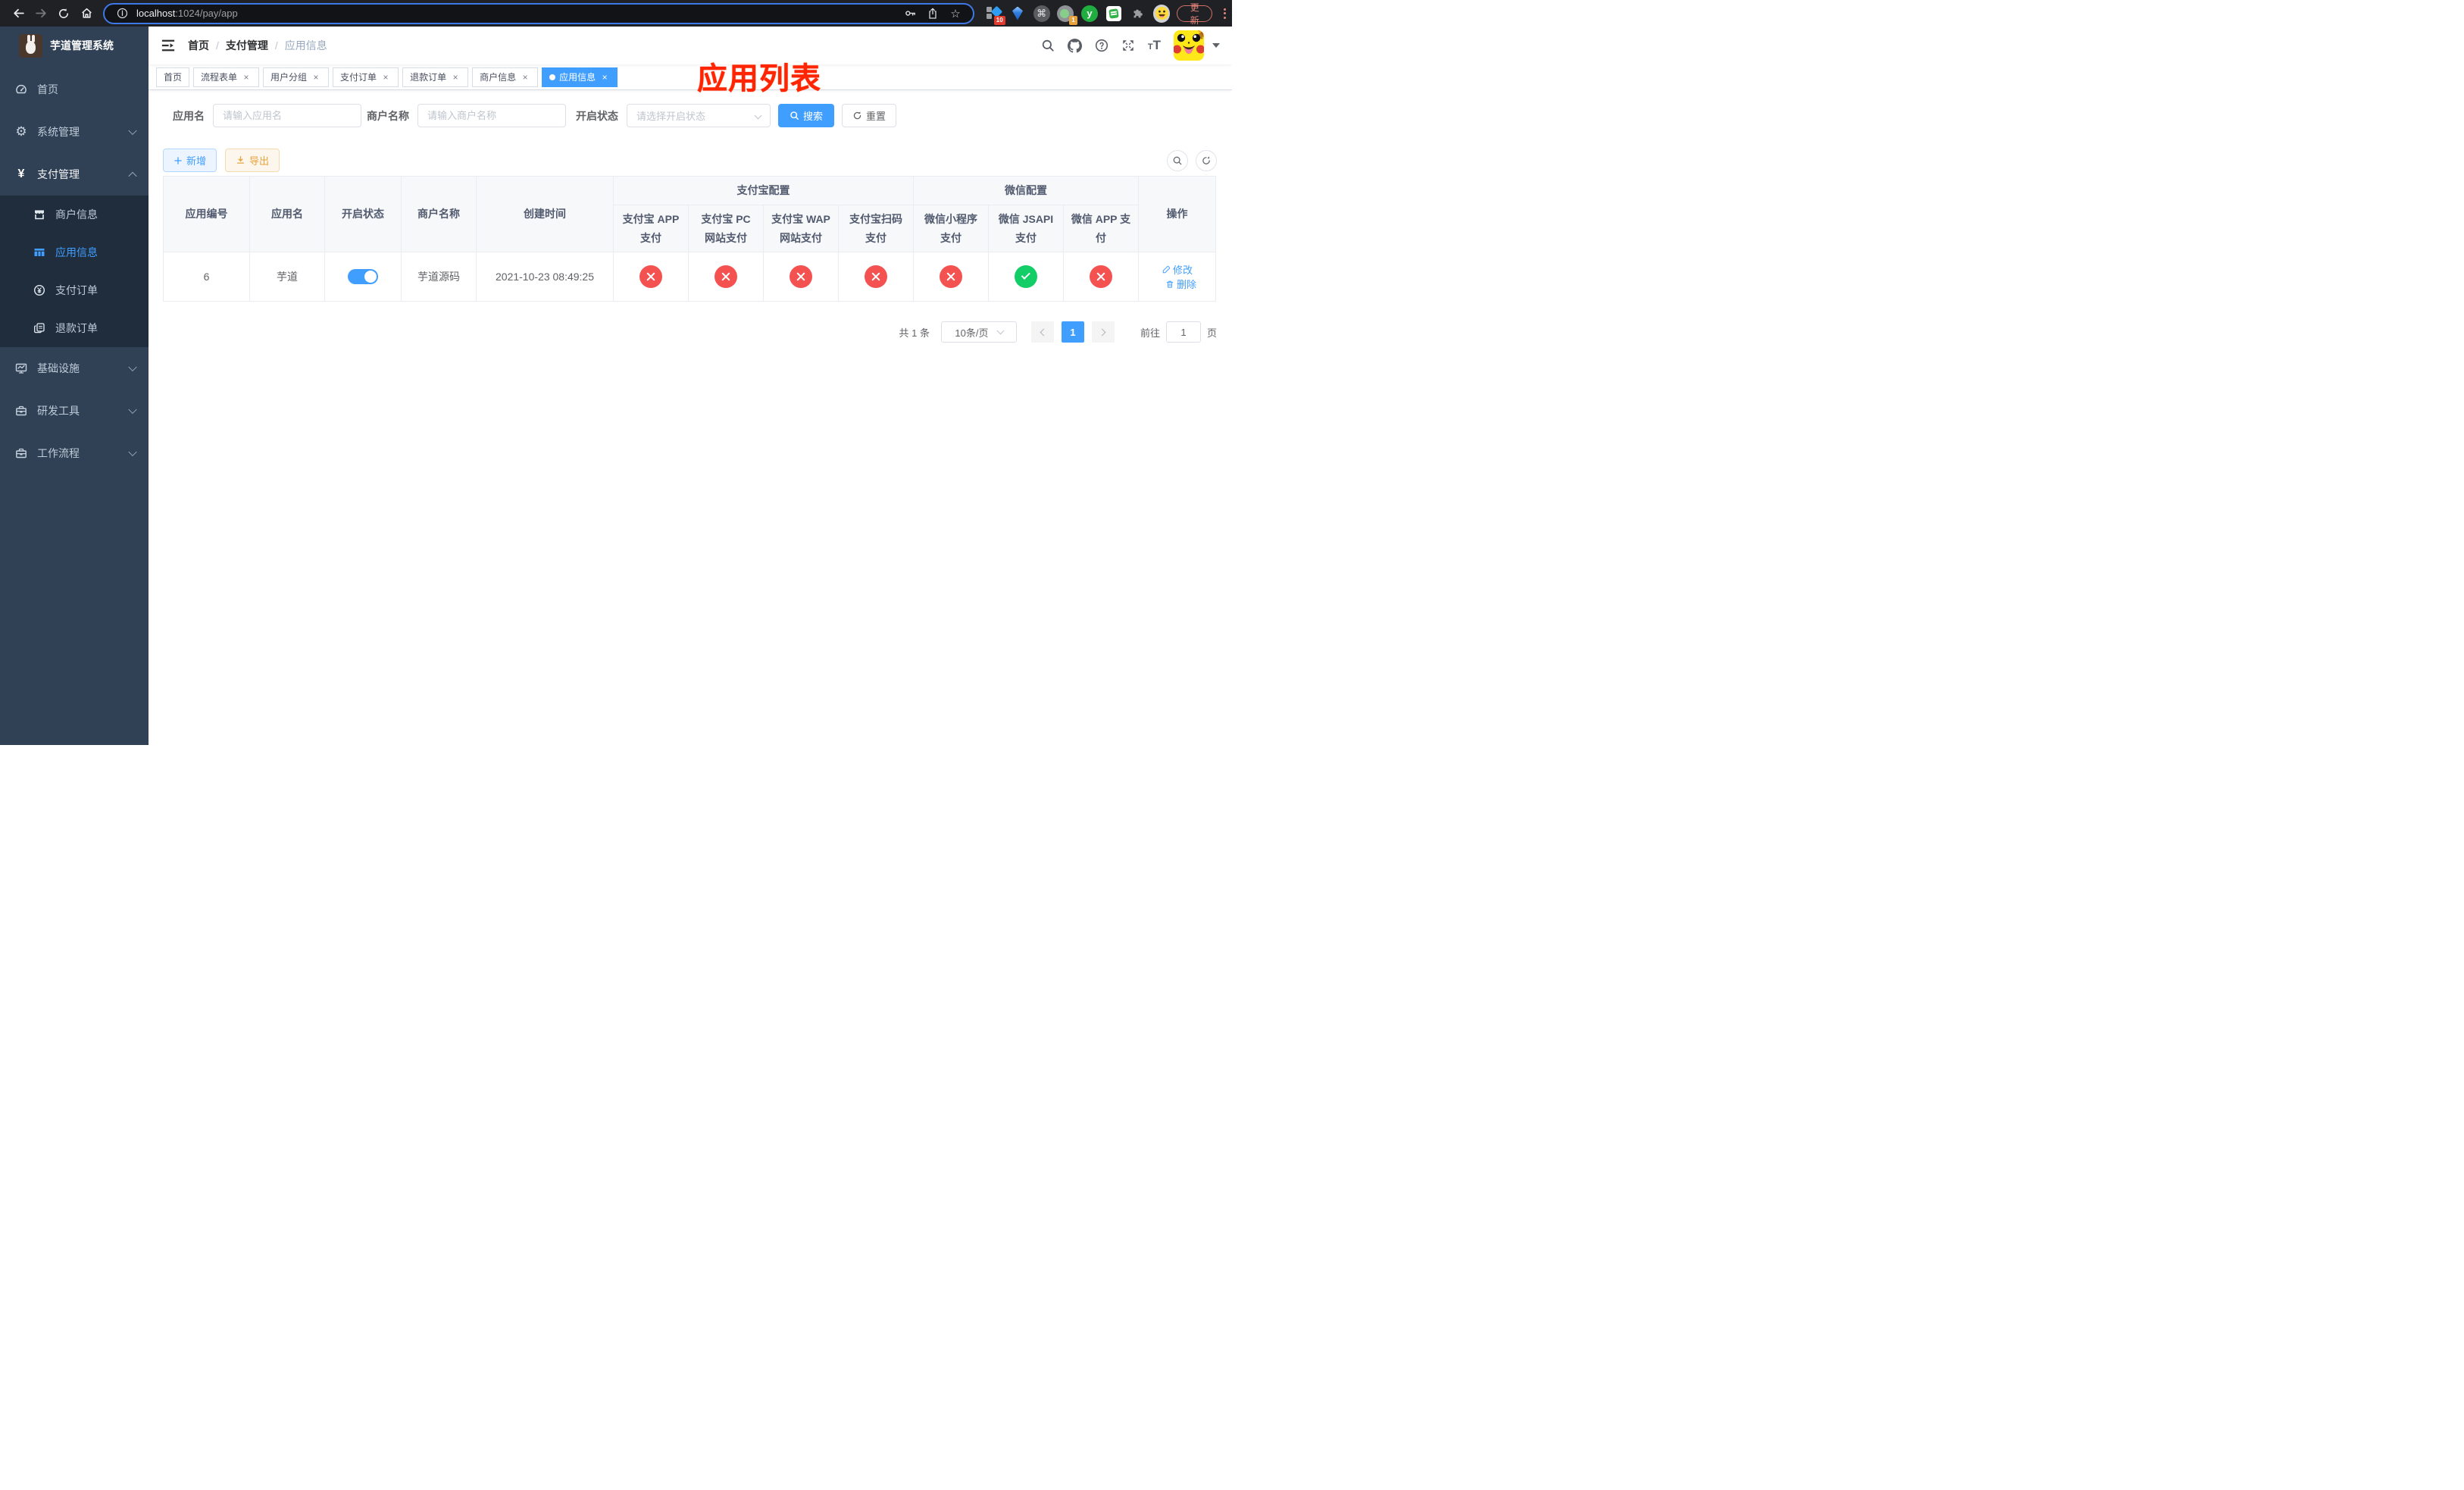 The height and width of the screenshot is (1490, 2464). I want to click on tab-pay-order: 支付订单, so click(366, 77).